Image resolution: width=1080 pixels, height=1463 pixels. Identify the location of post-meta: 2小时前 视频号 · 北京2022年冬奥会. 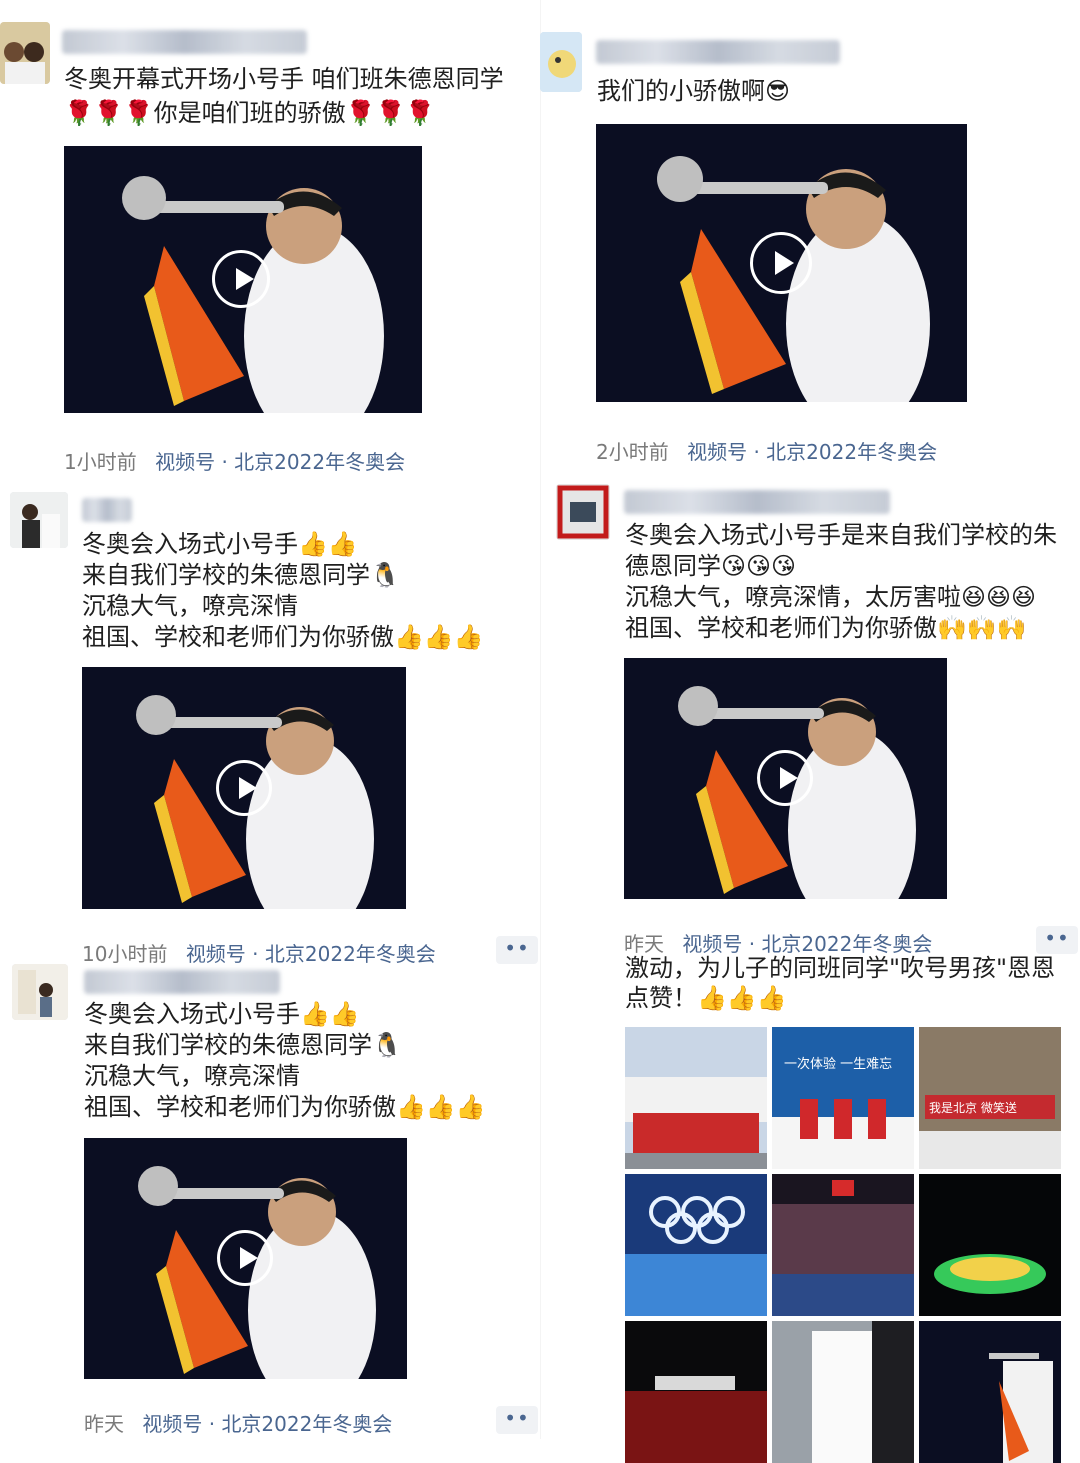
(767, 452).